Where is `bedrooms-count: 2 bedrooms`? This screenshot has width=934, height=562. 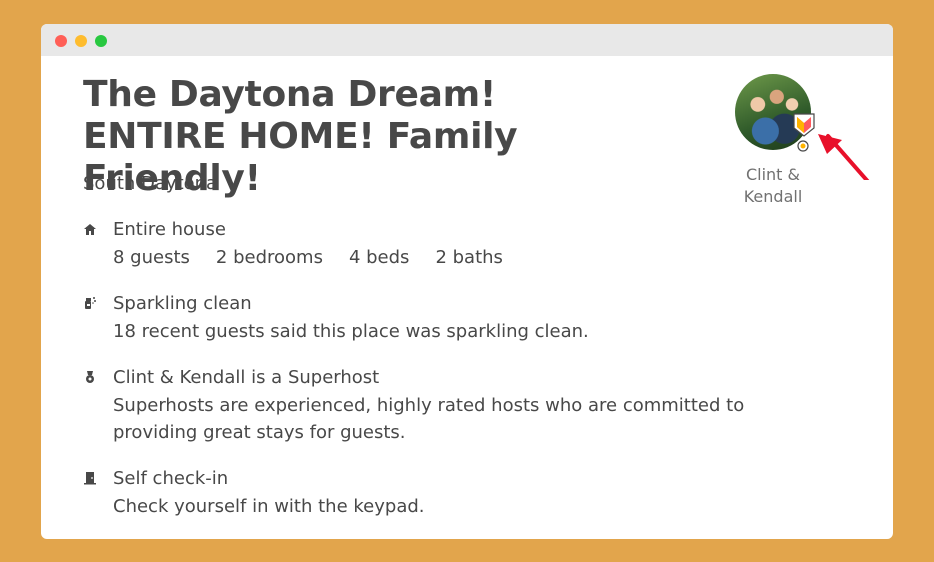 bedrooms-count: 2 bedrooms is located at coordinates (269, 257).